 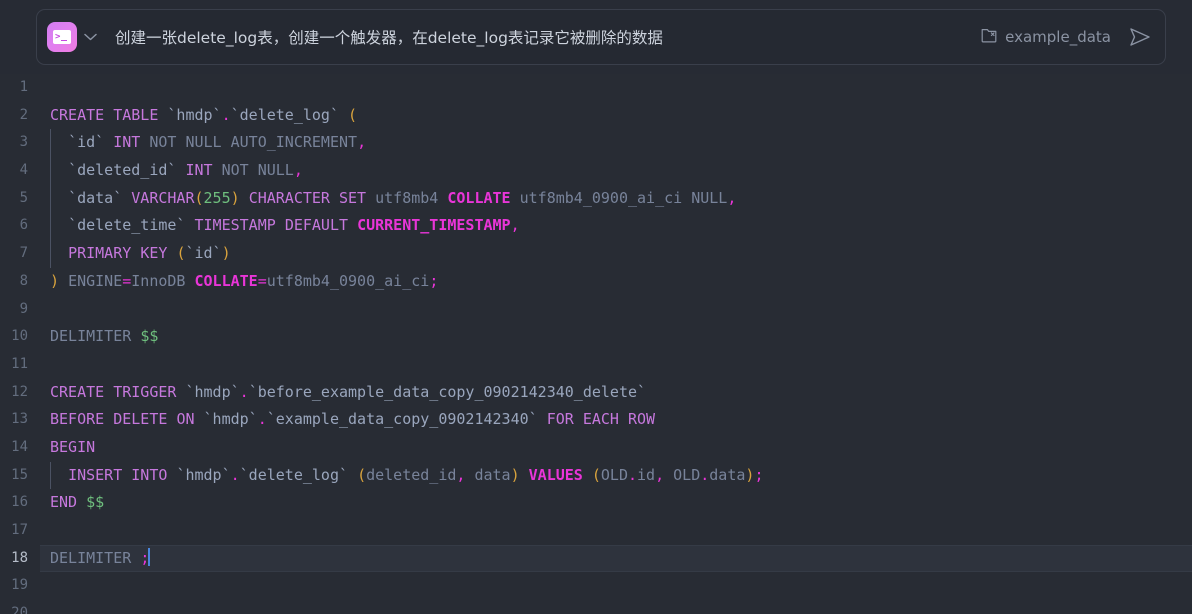 What do you see at coordinates (19, 609) in the screenshot?
I see `line-number: 20` at bounding box center [19, 609].